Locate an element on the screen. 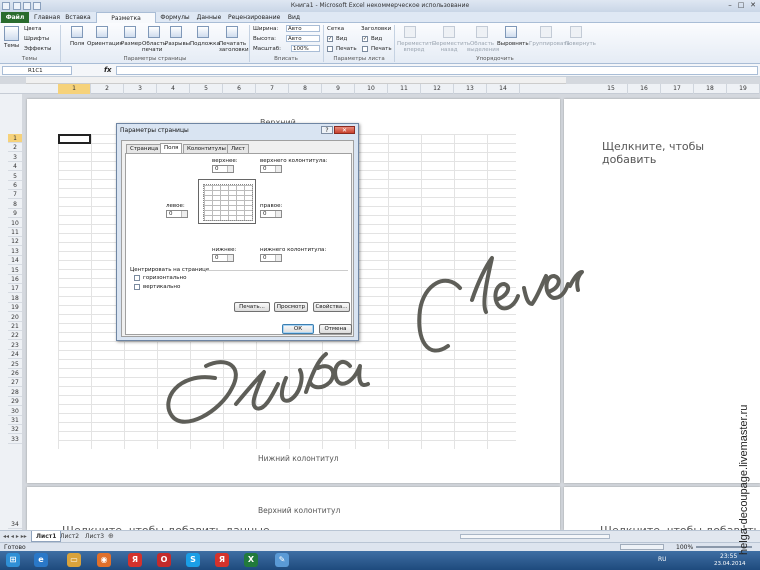 This screenshot has width=760, height=570. row-header-19: 19 is located at coordinates (15, 308).